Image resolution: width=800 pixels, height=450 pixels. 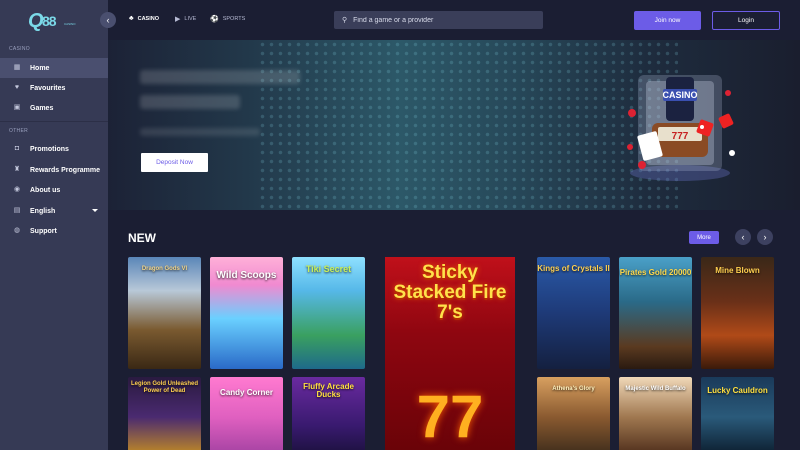 What do you see at coordinates (737, 413) in the screenshot?
I see `game-tile: Lucky Cauldron` at bounding box center [737, 413].